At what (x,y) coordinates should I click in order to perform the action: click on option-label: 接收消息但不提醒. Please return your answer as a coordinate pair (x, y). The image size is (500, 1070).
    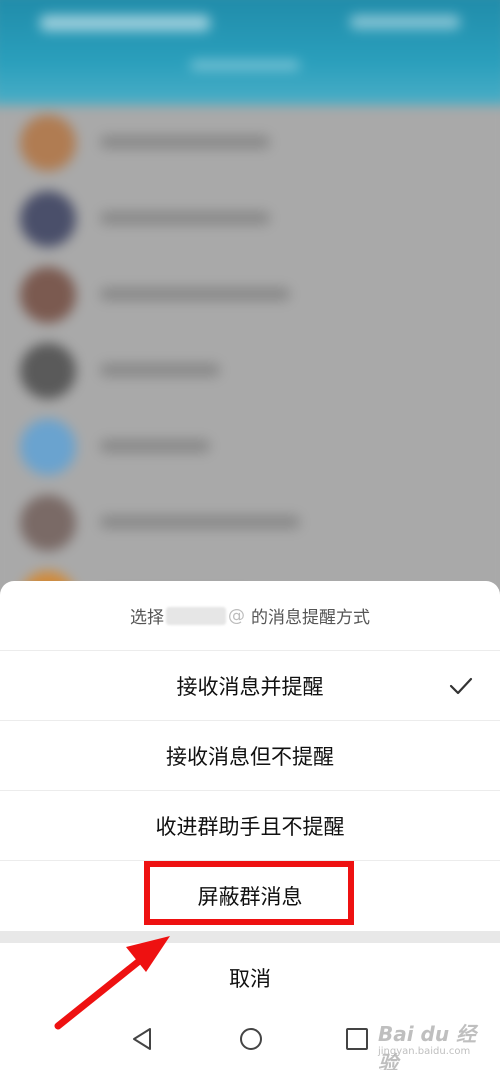
    Looking at the image, I should click on (250, 756).